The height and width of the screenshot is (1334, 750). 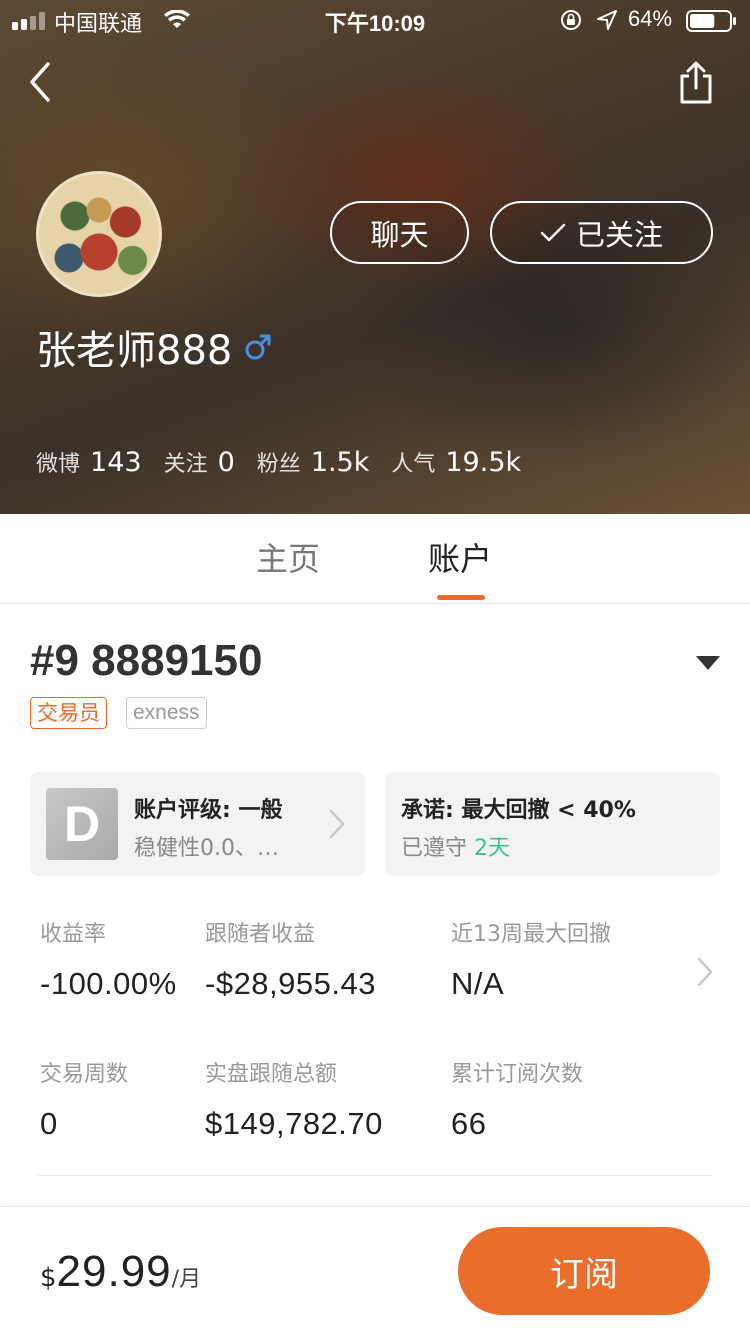 I want to click on metric-label: 近13周最大回撤, so click(x=531, y=934).